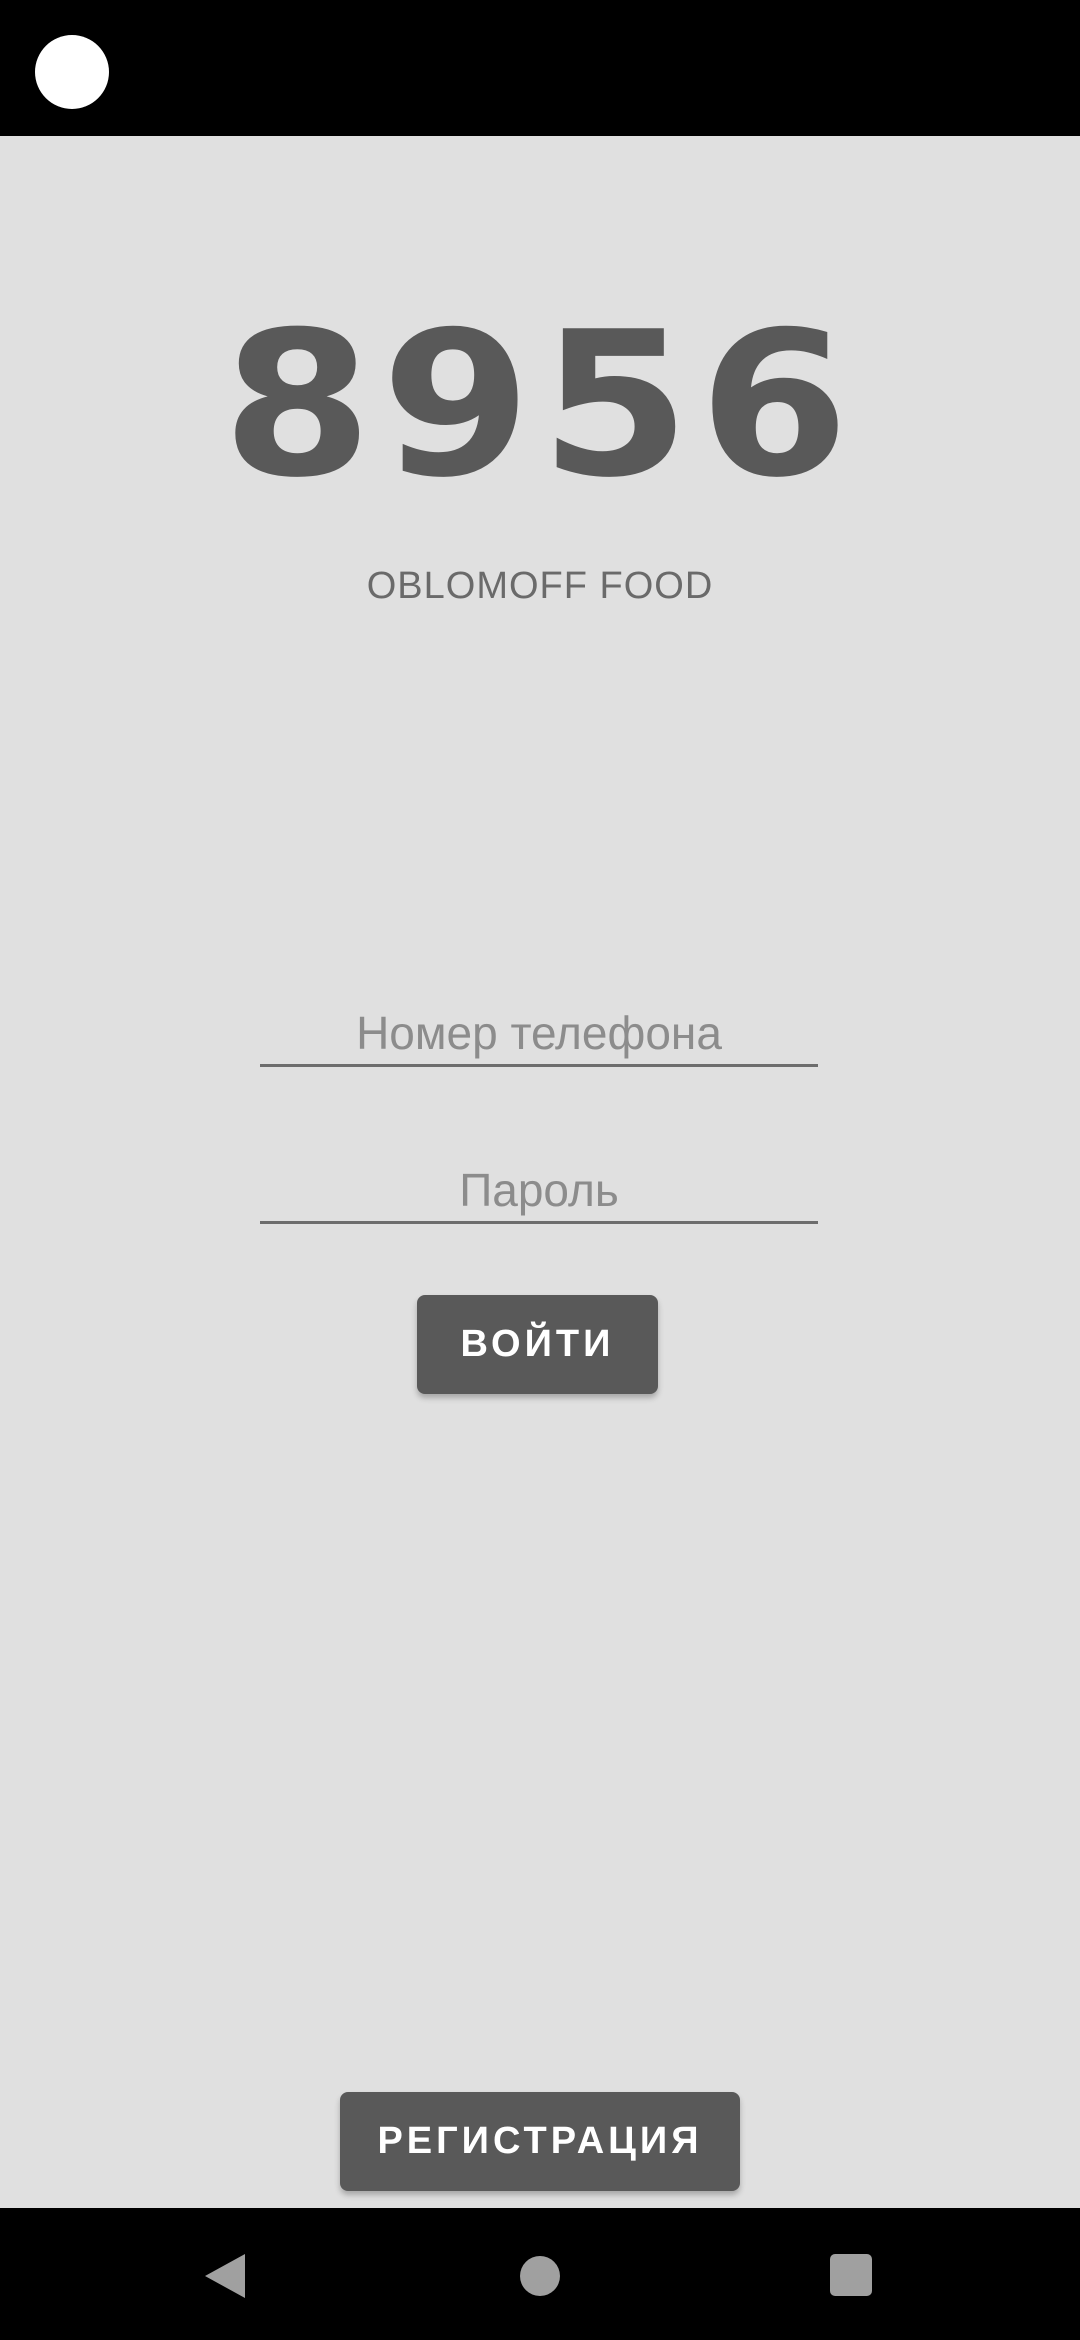 The height and width of the screenshot is (2340, 1080). I want to click on password-input, so click(539, 1191).